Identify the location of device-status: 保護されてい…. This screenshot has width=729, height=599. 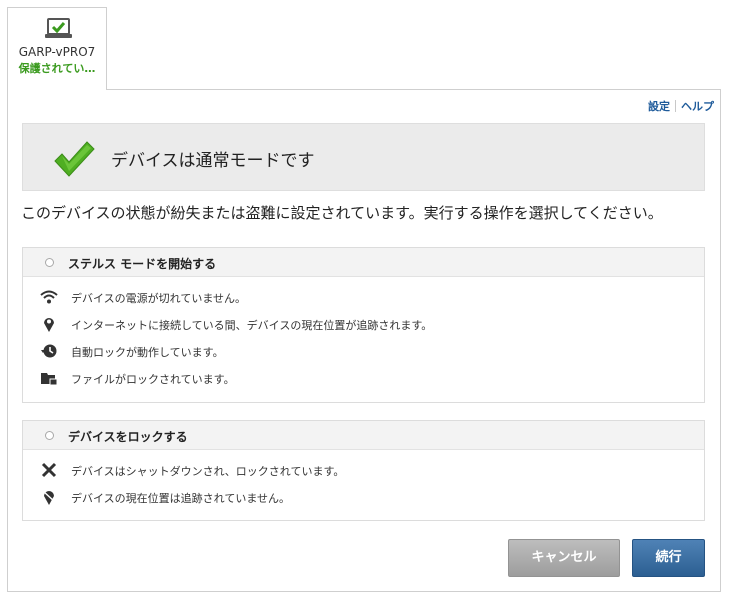
(57, 68).